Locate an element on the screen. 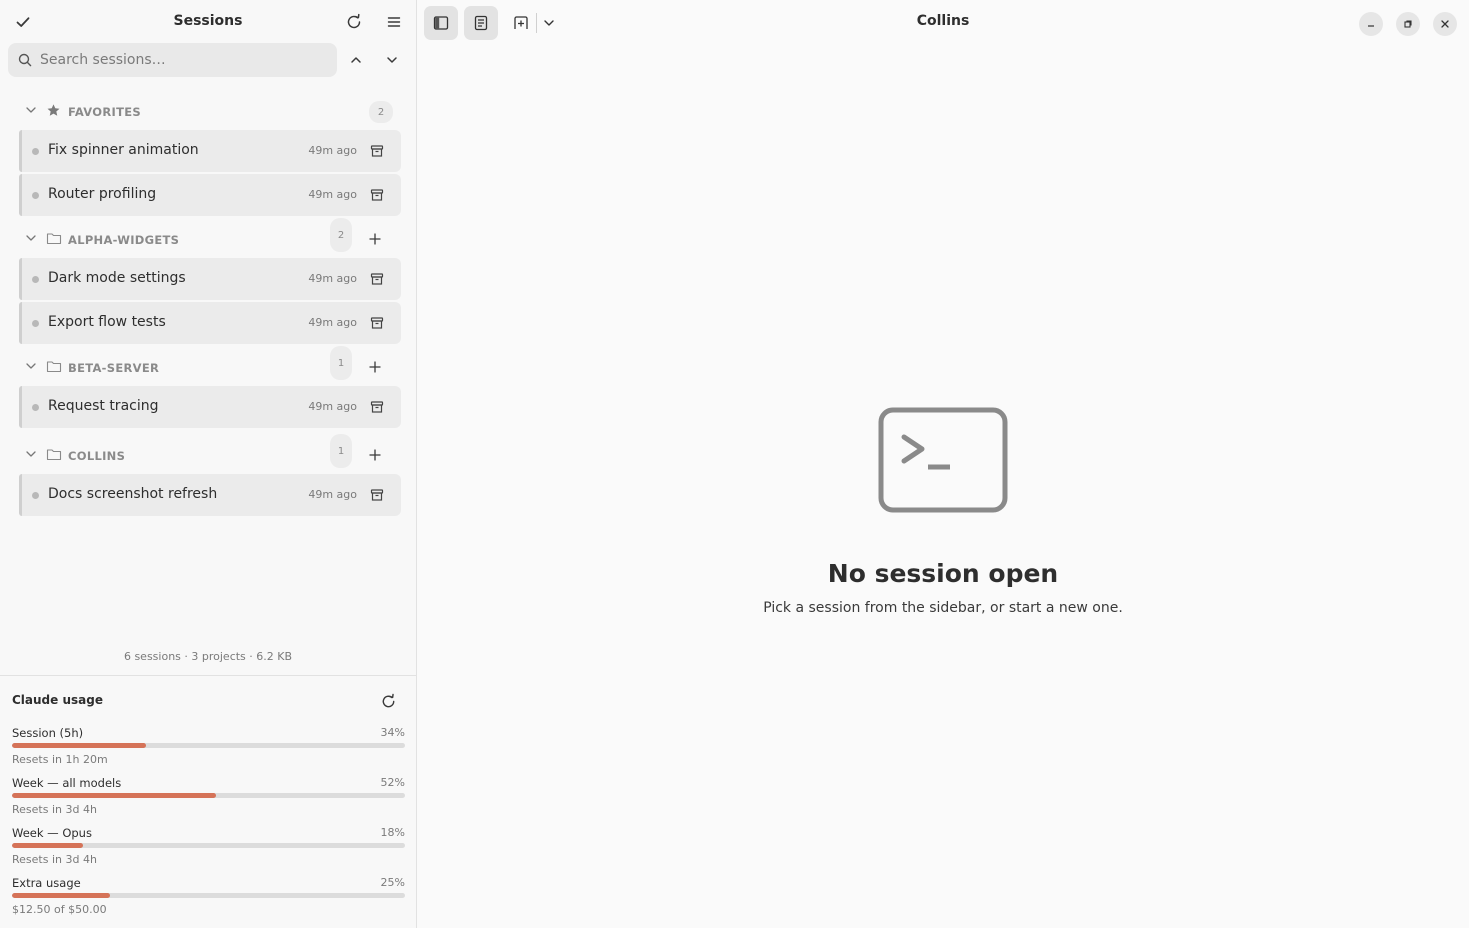 The width and height of the screenshot is (1469, 928). usage-refresh-button is located at coordinates (388, 701).